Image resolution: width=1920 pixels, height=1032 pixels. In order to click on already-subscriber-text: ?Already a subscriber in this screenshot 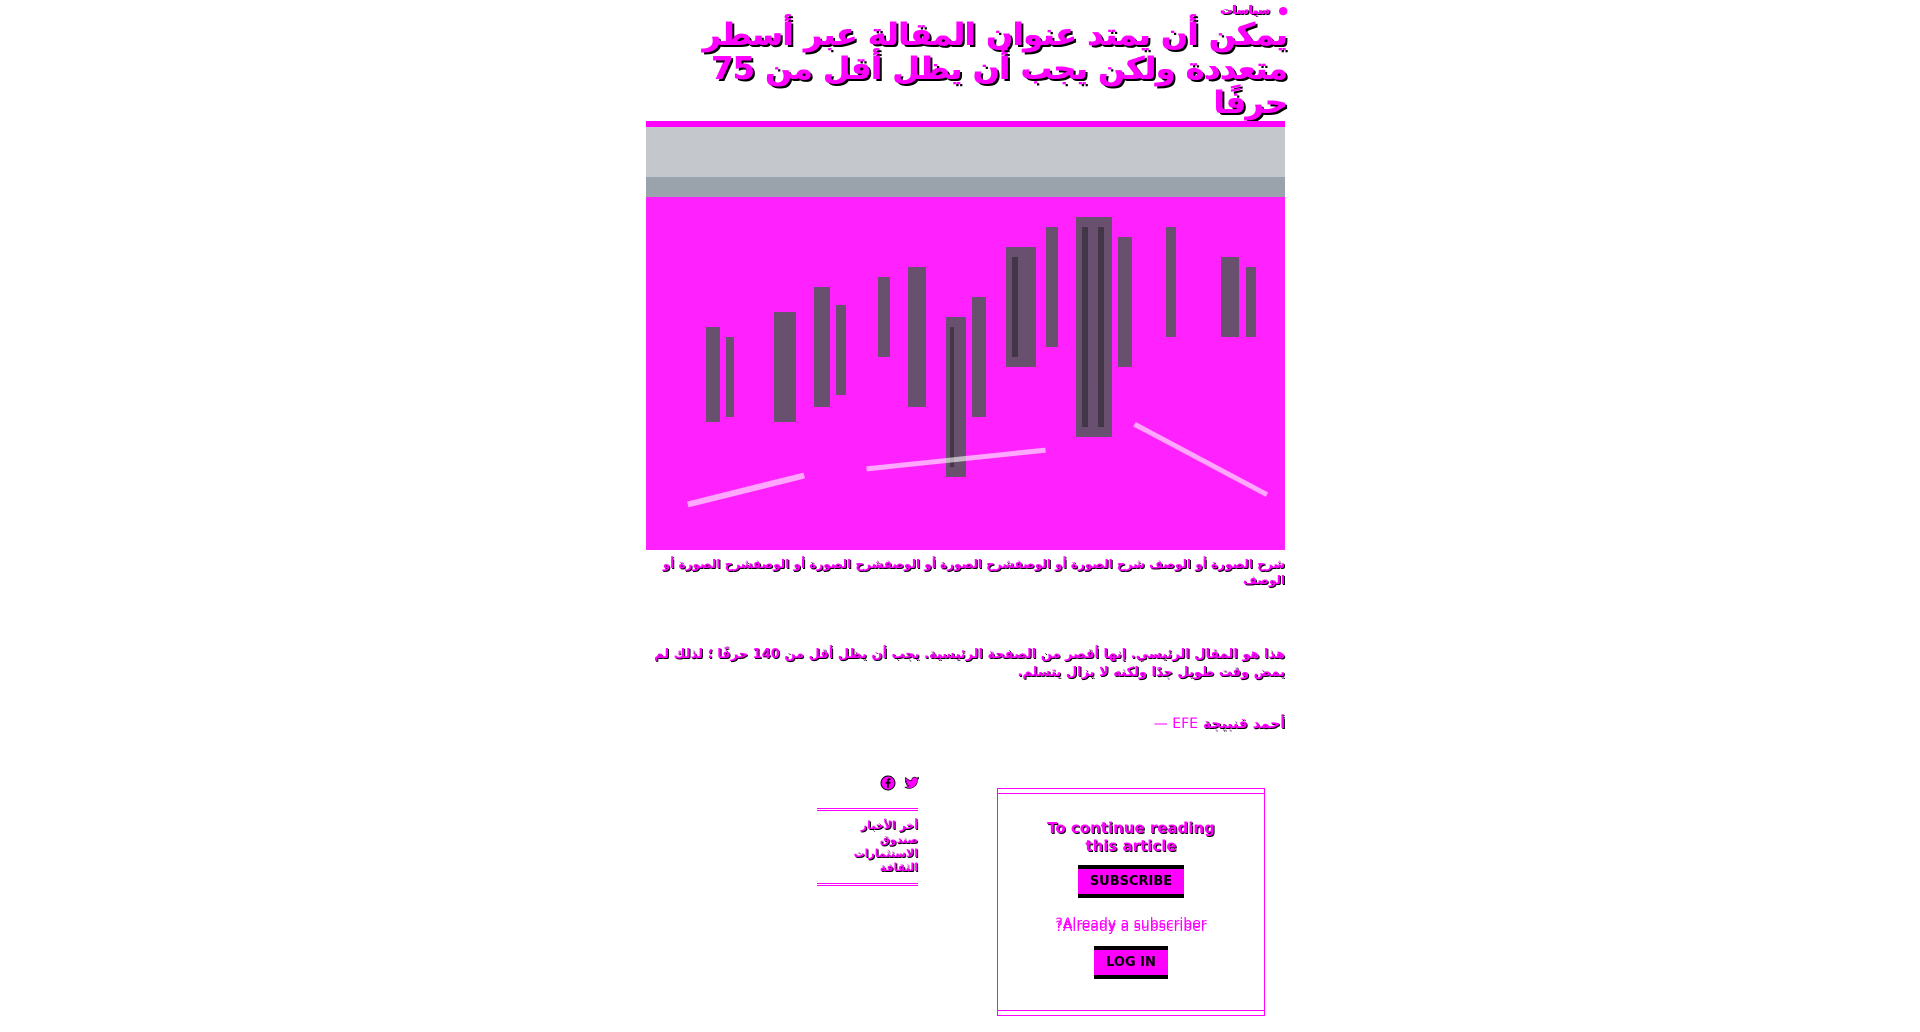, I will do `click(1131, 924)`.